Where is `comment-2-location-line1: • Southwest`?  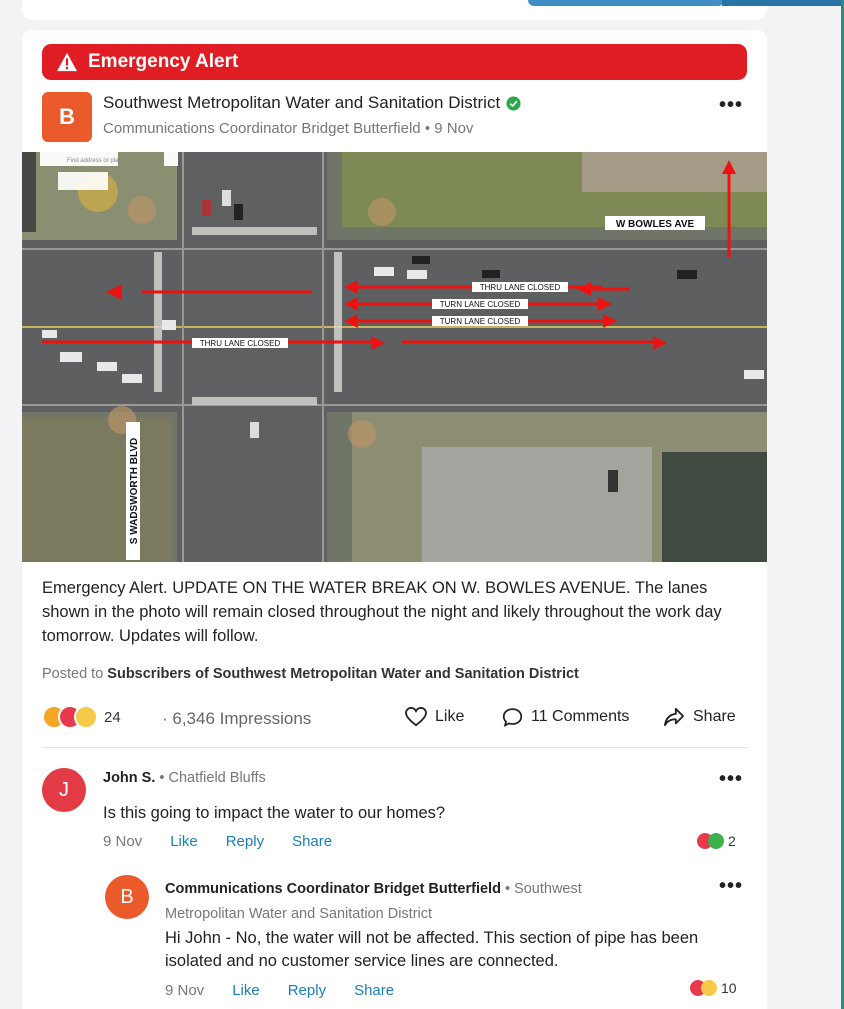
comment-2-location-line1: • Southwest is located at coordinates (543, 889).